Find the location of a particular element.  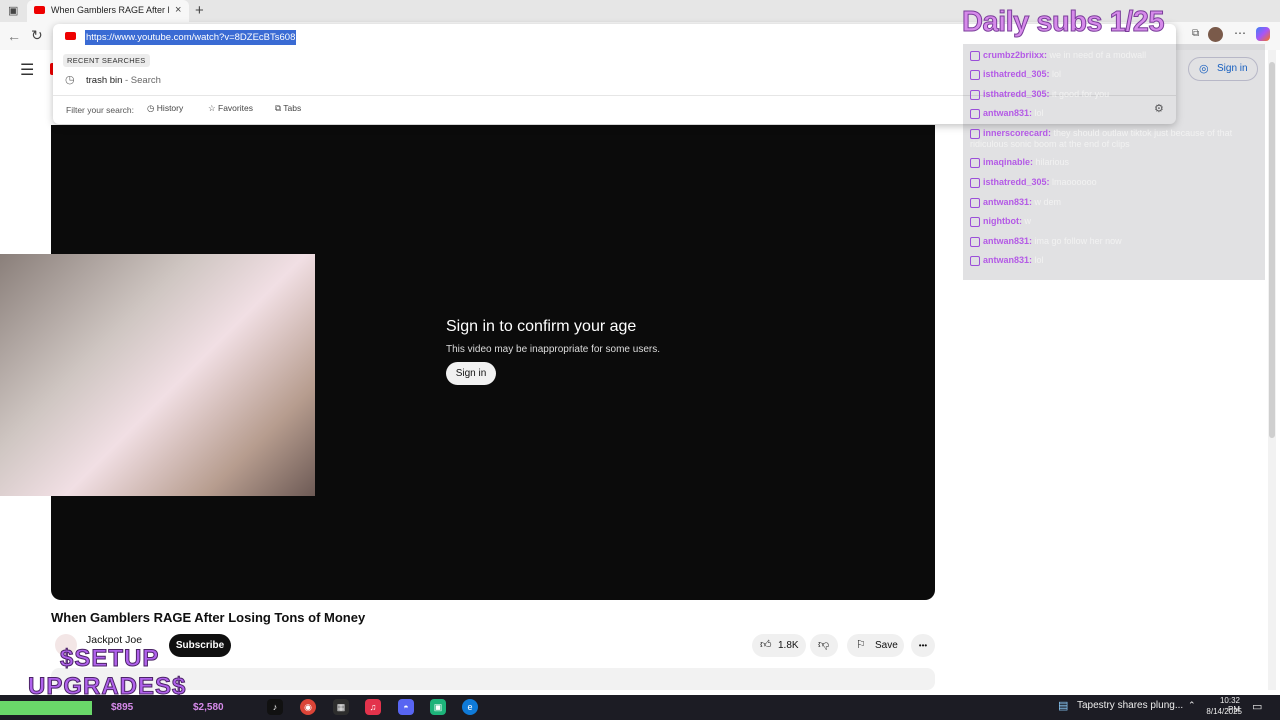

chat-username: imaqinable: is located at coordinates (1008, 162).